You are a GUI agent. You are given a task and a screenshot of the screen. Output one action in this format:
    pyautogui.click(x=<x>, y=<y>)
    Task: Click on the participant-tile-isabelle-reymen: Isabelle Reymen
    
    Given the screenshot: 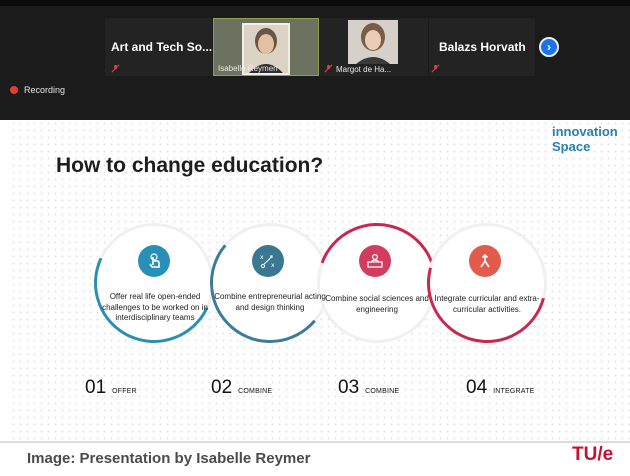 What is the action you would take?
    pyautogui.click(x=266, y=47)
    